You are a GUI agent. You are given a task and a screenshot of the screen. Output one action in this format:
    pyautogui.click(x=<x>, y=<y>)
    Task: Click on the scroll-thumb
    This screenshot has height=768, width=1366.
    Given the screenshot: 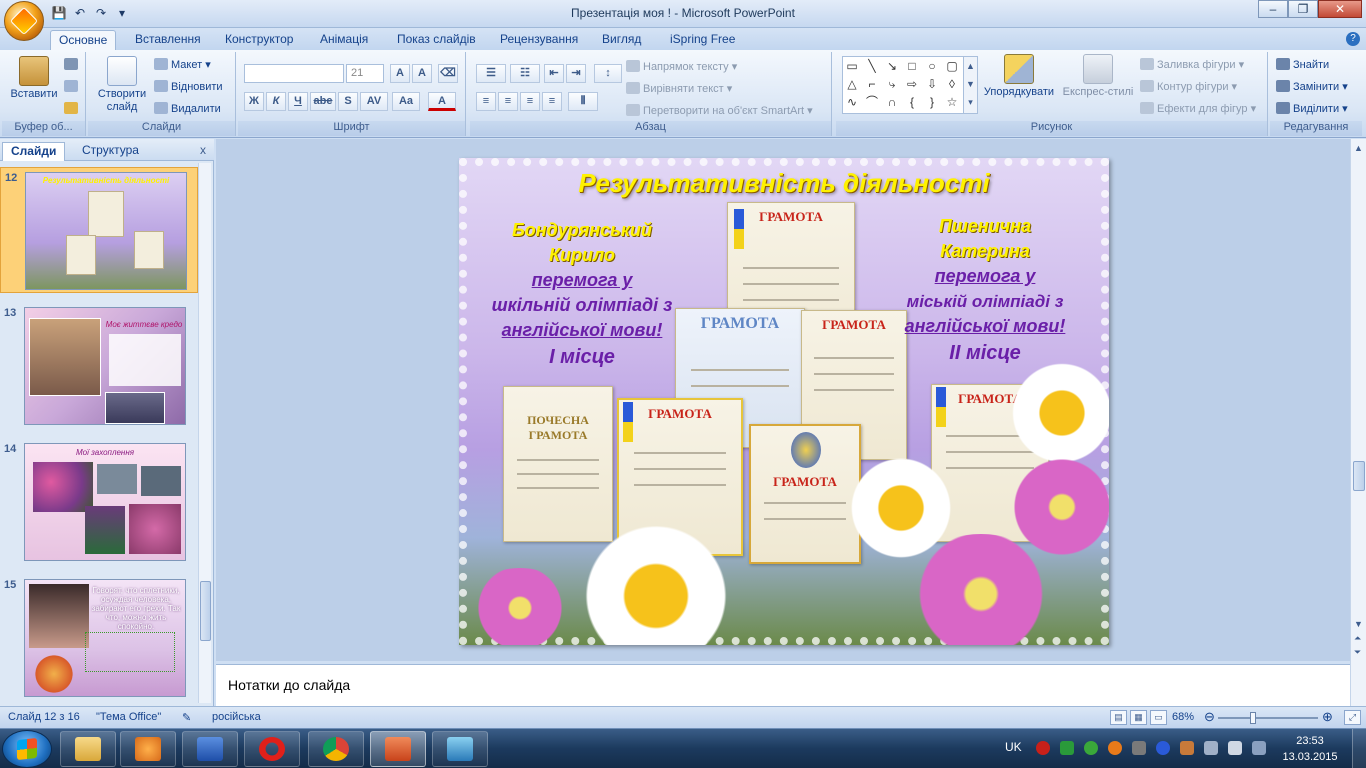 What is the action you would take?
    pyautogui.click(x=205, y=611)
    